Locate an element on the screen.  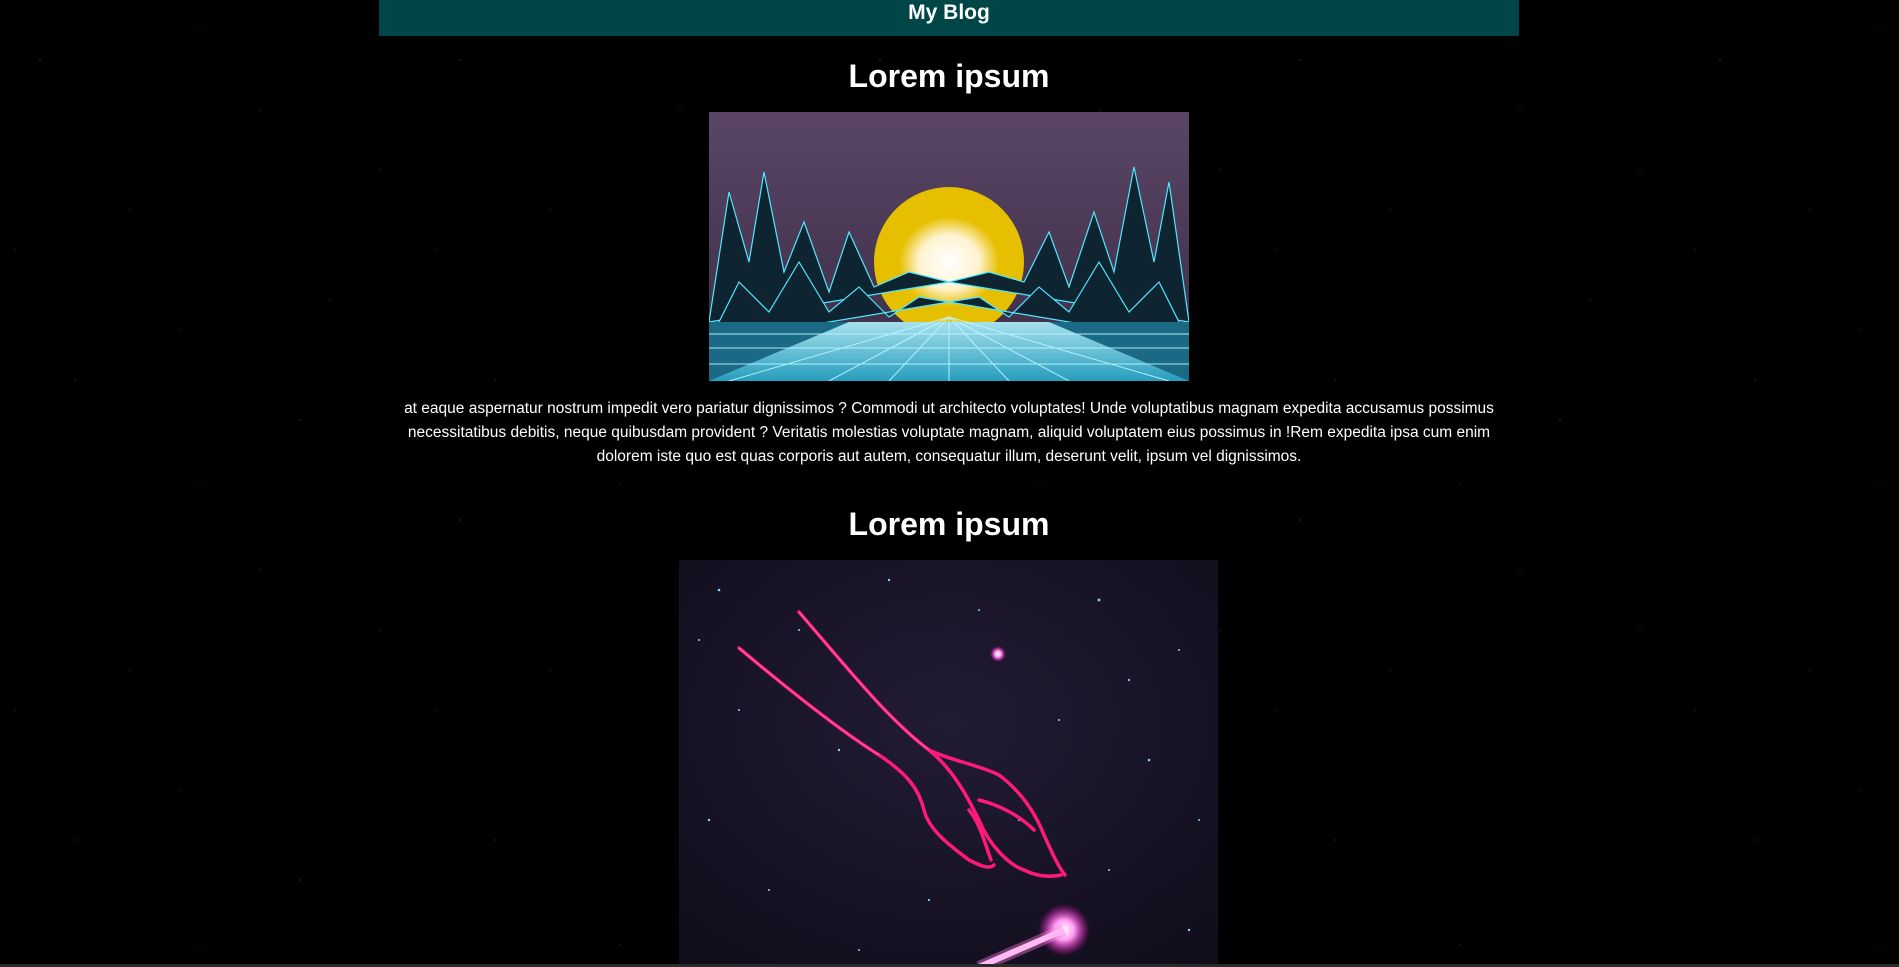
post-image-synthwave is located at coordinates (949, 246).